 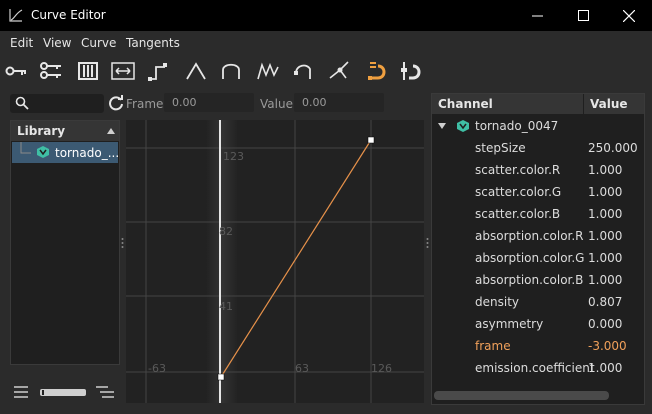 What do you see at coordinates (442, 126) in the screenshot?
I see `expand-arrow-icon` at bounding box center [442, 126].